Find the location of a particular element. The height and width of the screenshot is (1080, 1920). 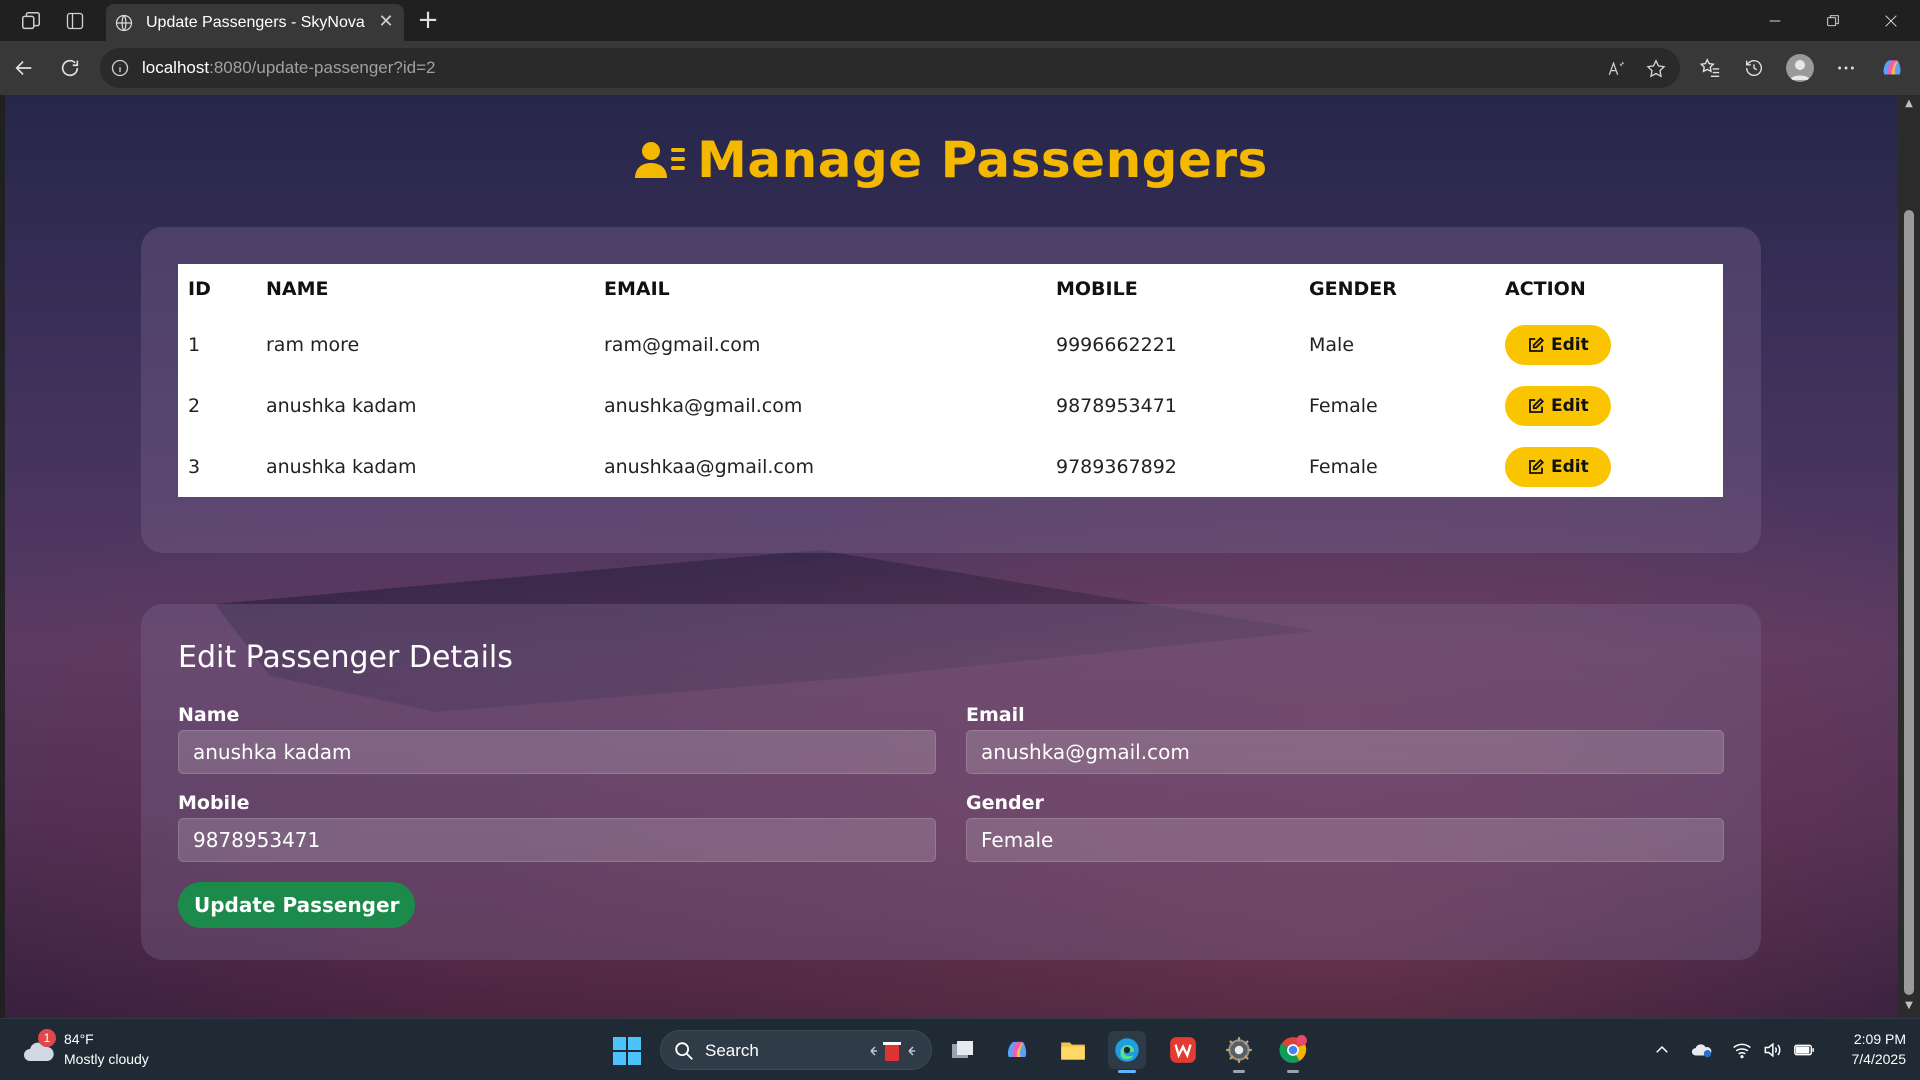

scrollbar-thumb is located at coordinates (1909, 602).